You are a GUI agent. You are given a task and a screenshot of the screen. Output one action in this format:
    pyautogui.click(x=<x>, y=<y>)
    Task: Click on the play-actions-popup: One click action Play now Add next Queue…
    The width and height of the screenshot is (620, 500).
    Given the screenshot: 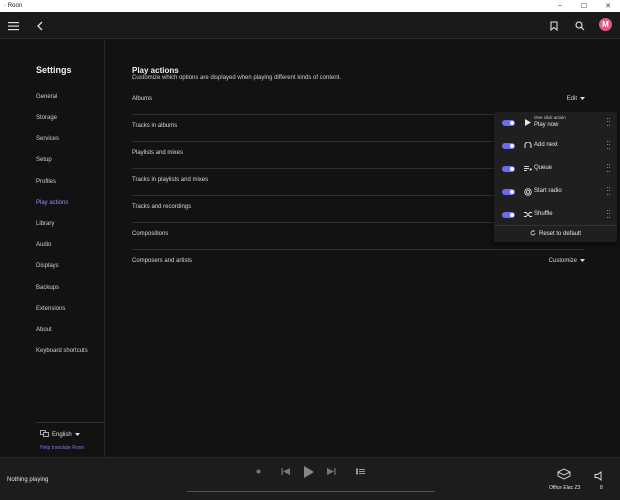 What is the action you would take?
    pyautogui.click(x=555, y=177)
    